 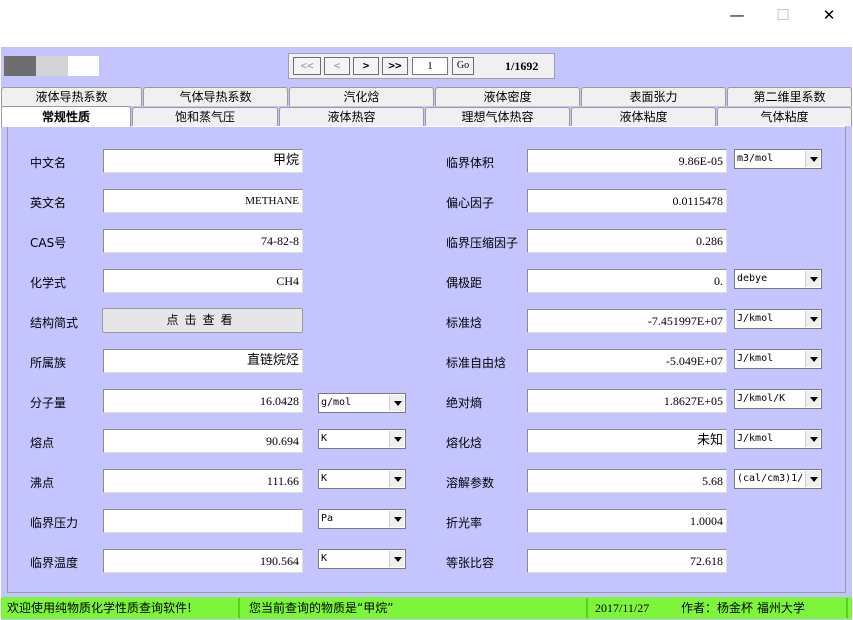 I want to click on gf-unit-select: J/kmol, so click(x=778, y=359).